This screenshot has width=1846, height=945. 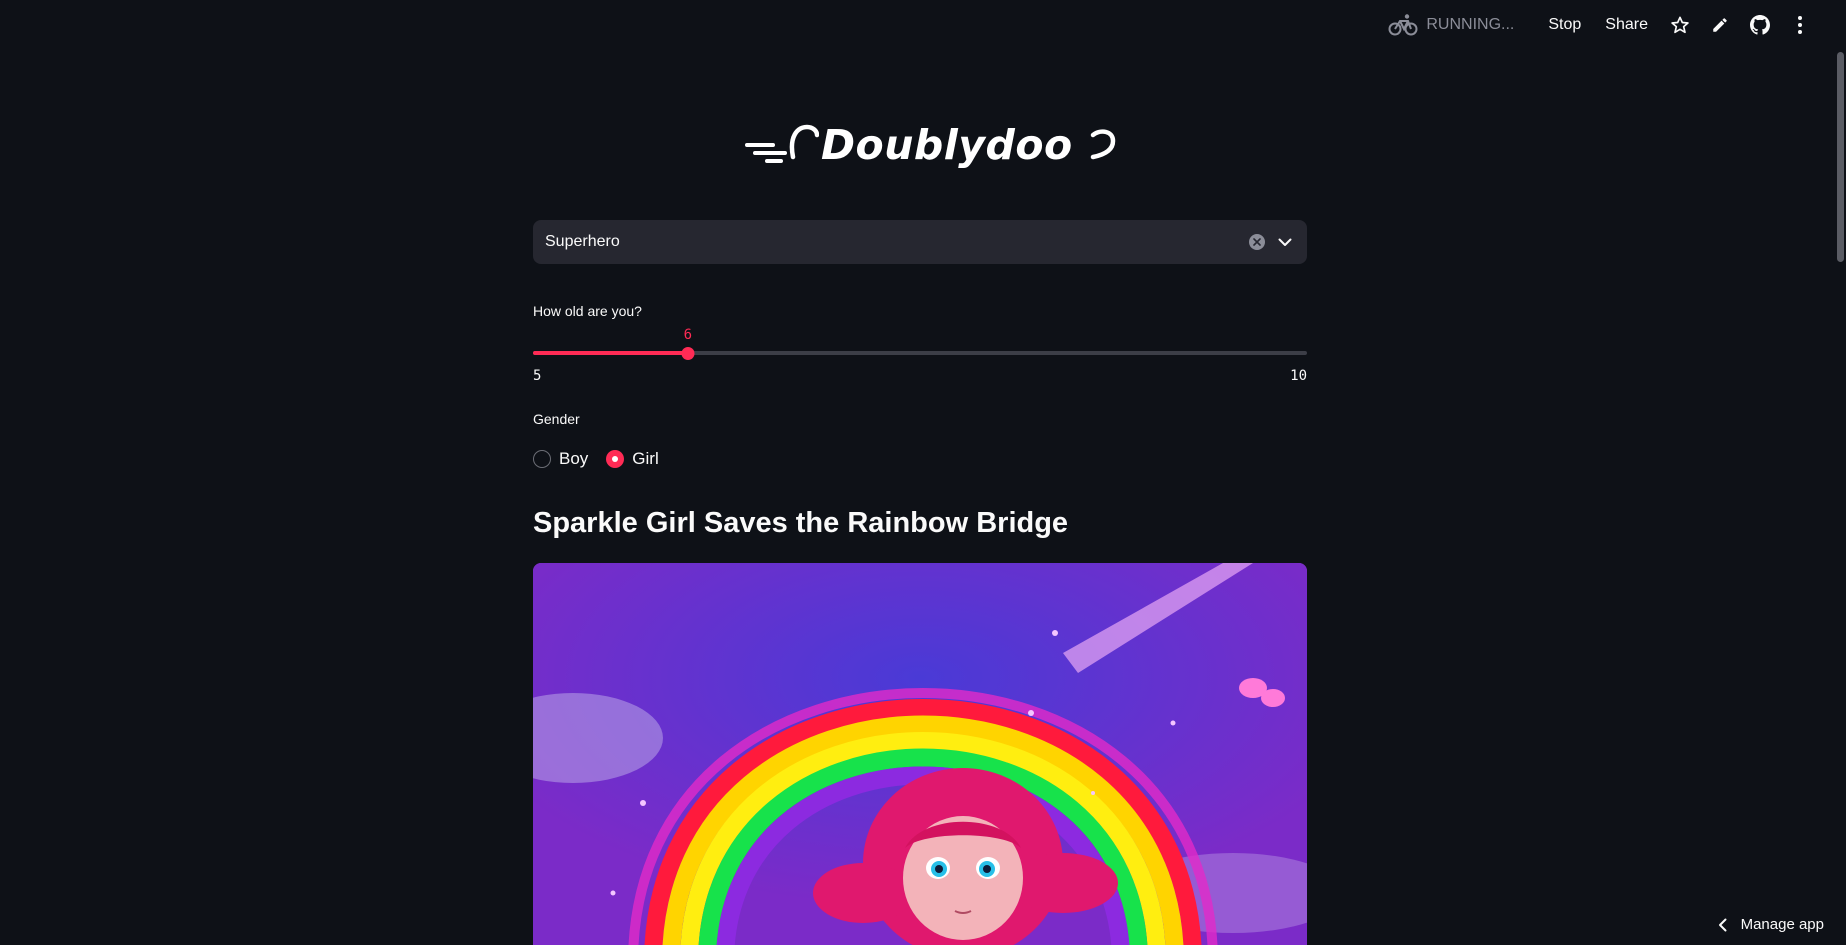 I want to click on gender-option-girl: Girl, so click(x=632, y=459).